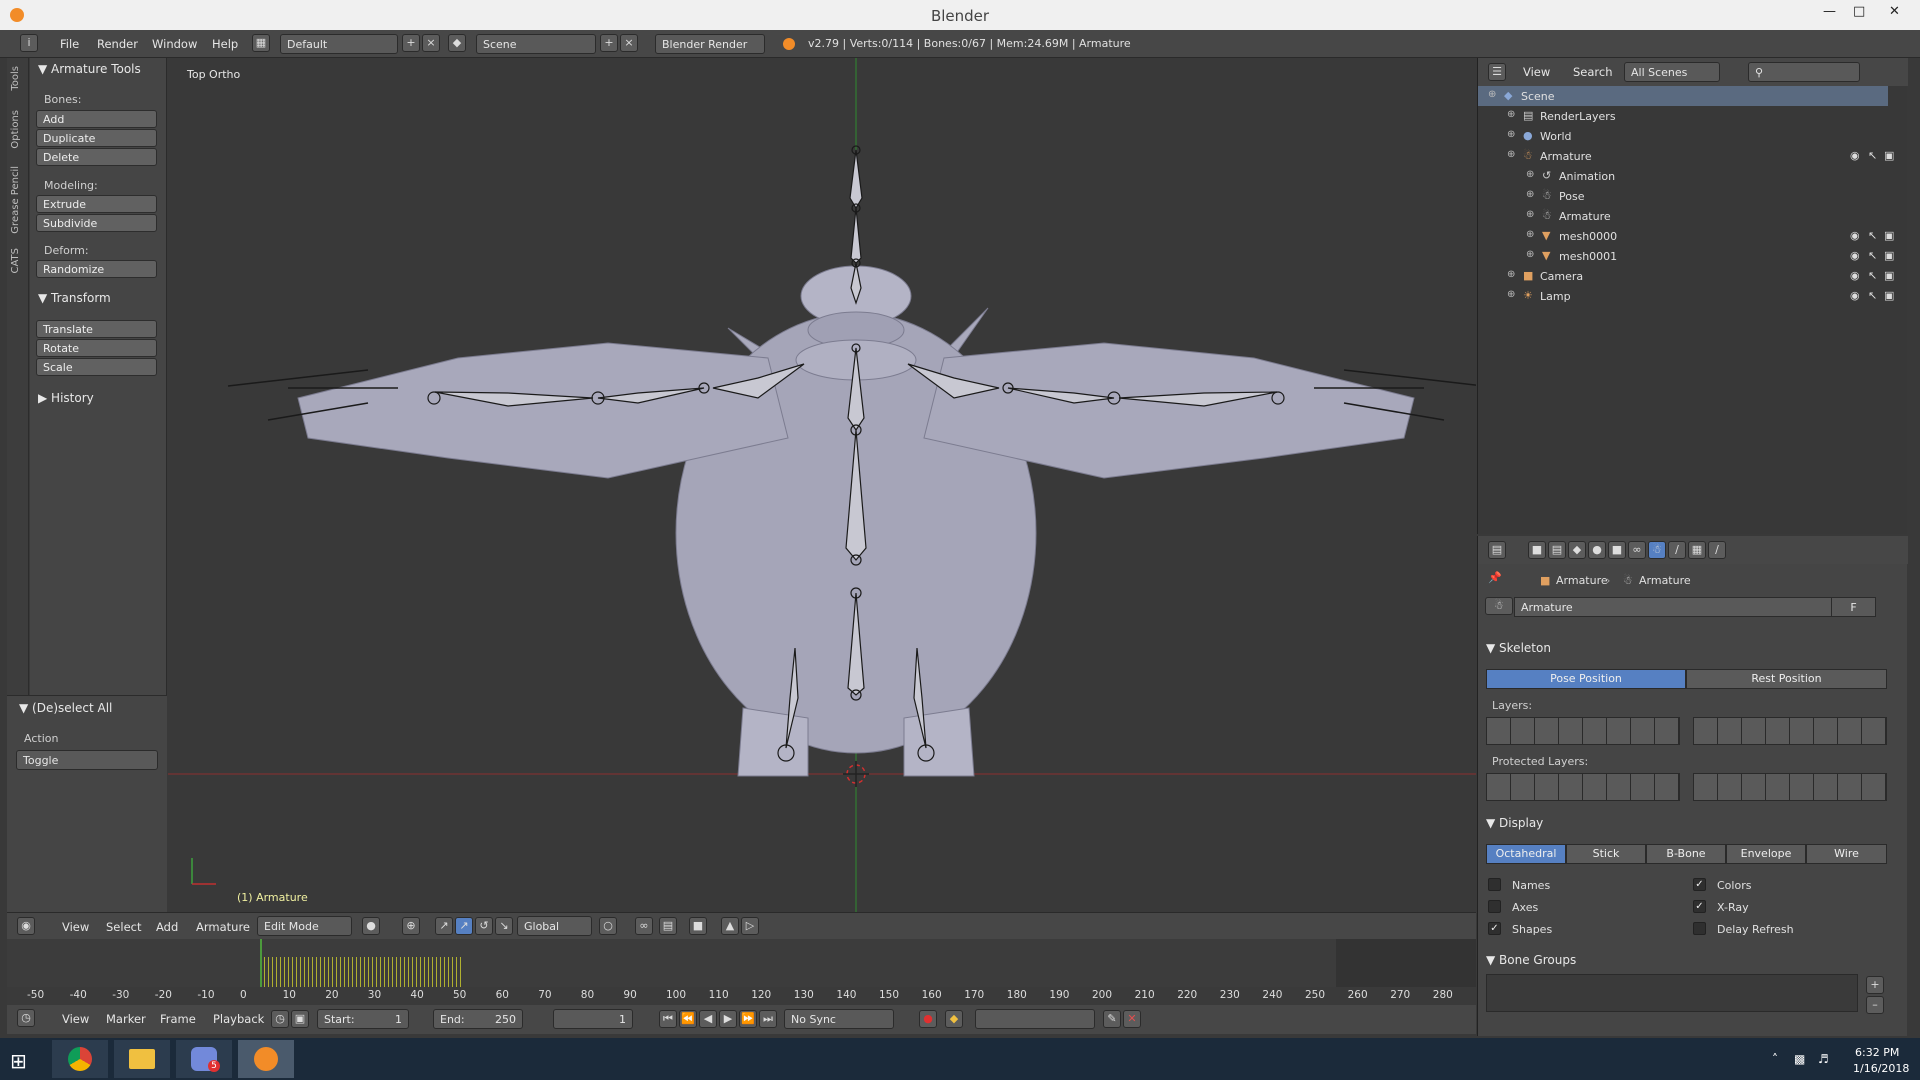 The image size is (1920, 1080). I want to click on randomize-button: Randomize, so click(96, 269).